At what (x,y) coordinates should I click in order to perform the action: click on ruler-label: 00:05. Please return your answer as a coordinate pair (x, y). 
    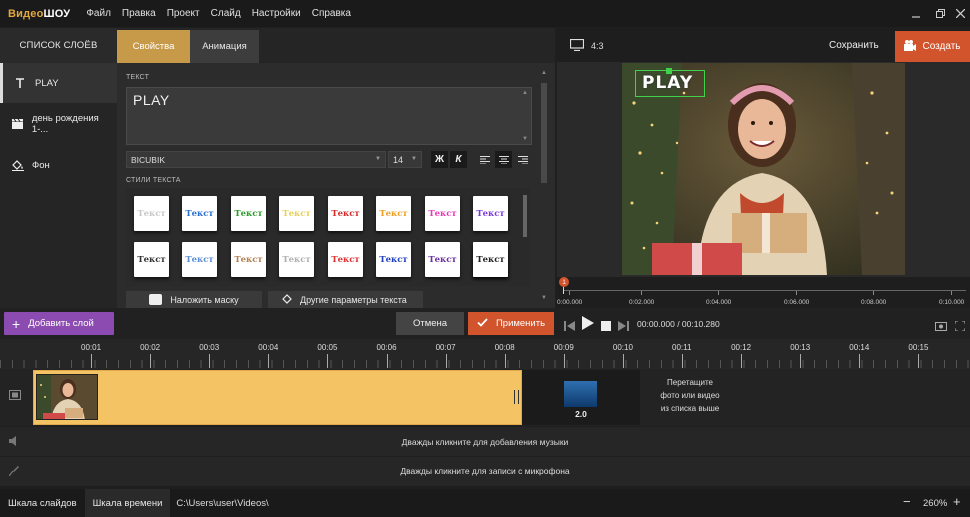
    Looking at the image, I should click on (327, 347).